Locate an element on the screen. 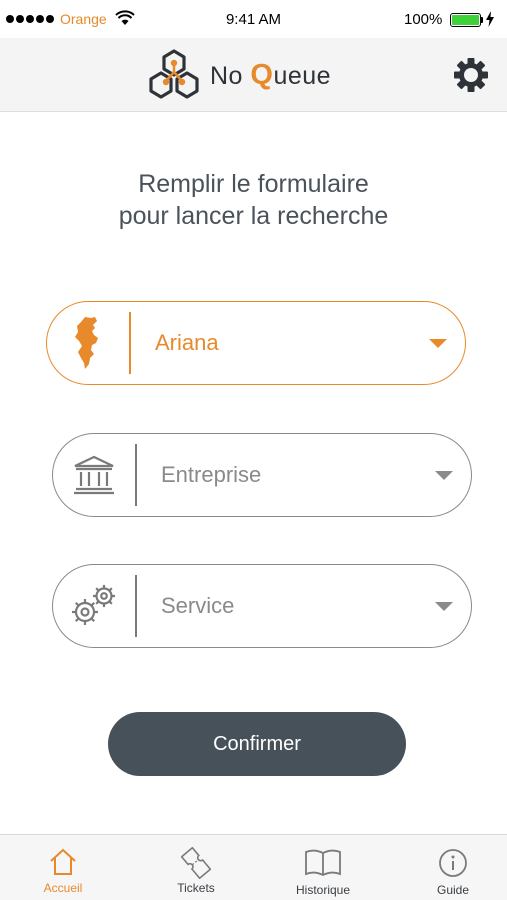 The height and width of the screenshot is (900, 507). service-select: Service is located at coordinates (262, 606).